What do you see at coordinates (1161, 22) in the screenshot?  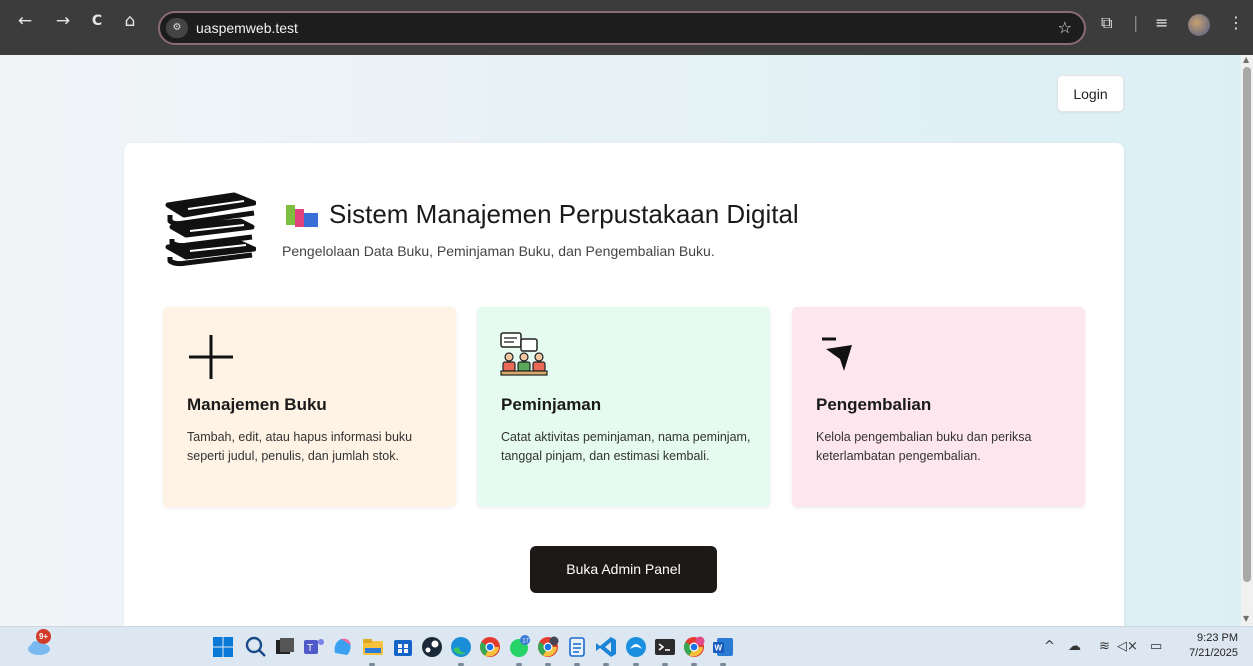 I see `reading-list-icon: ≡` at bounding box center [1161, 22].